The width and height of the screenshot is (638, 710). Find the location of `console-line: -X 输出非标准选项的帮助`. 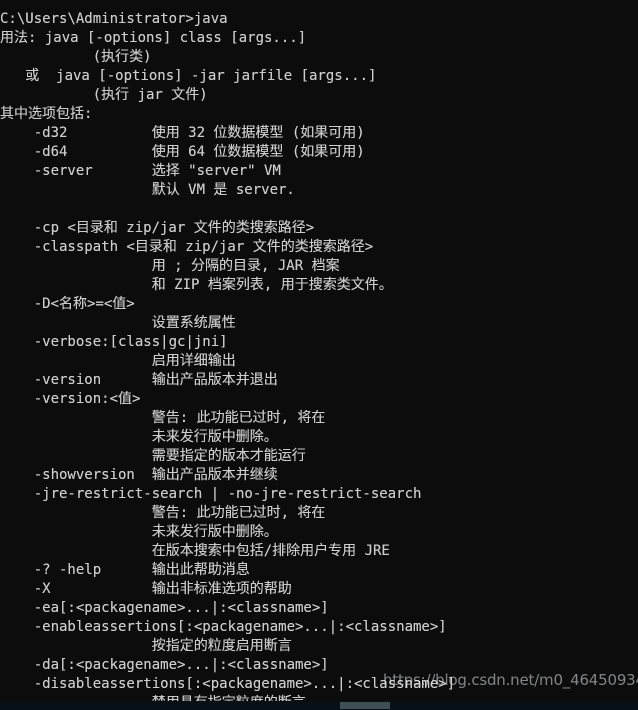

console-line: -X 输出非标准选项的帮助 is located at coordinates (146, 589).